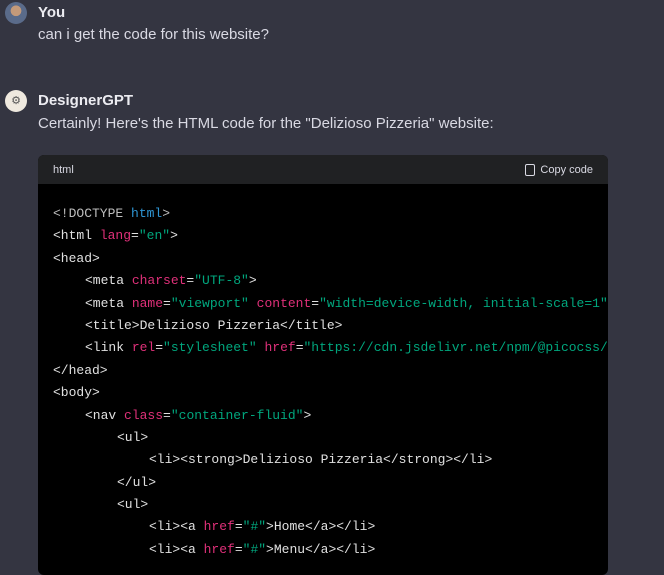 The height and width of the screenshot is (575, 664). What do you see at coordinates (143, 348) in the screenshot?
I see `code-token: rel` at bounding box center [143, 348].